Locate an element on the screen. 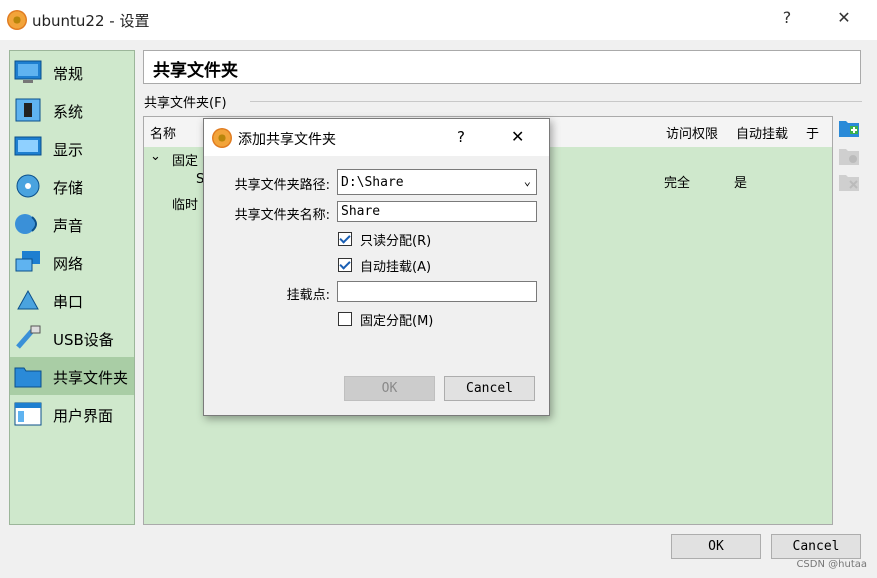 The width and height of the screenshot is (877, 578). group-divider is located at coordinates (556, 101).